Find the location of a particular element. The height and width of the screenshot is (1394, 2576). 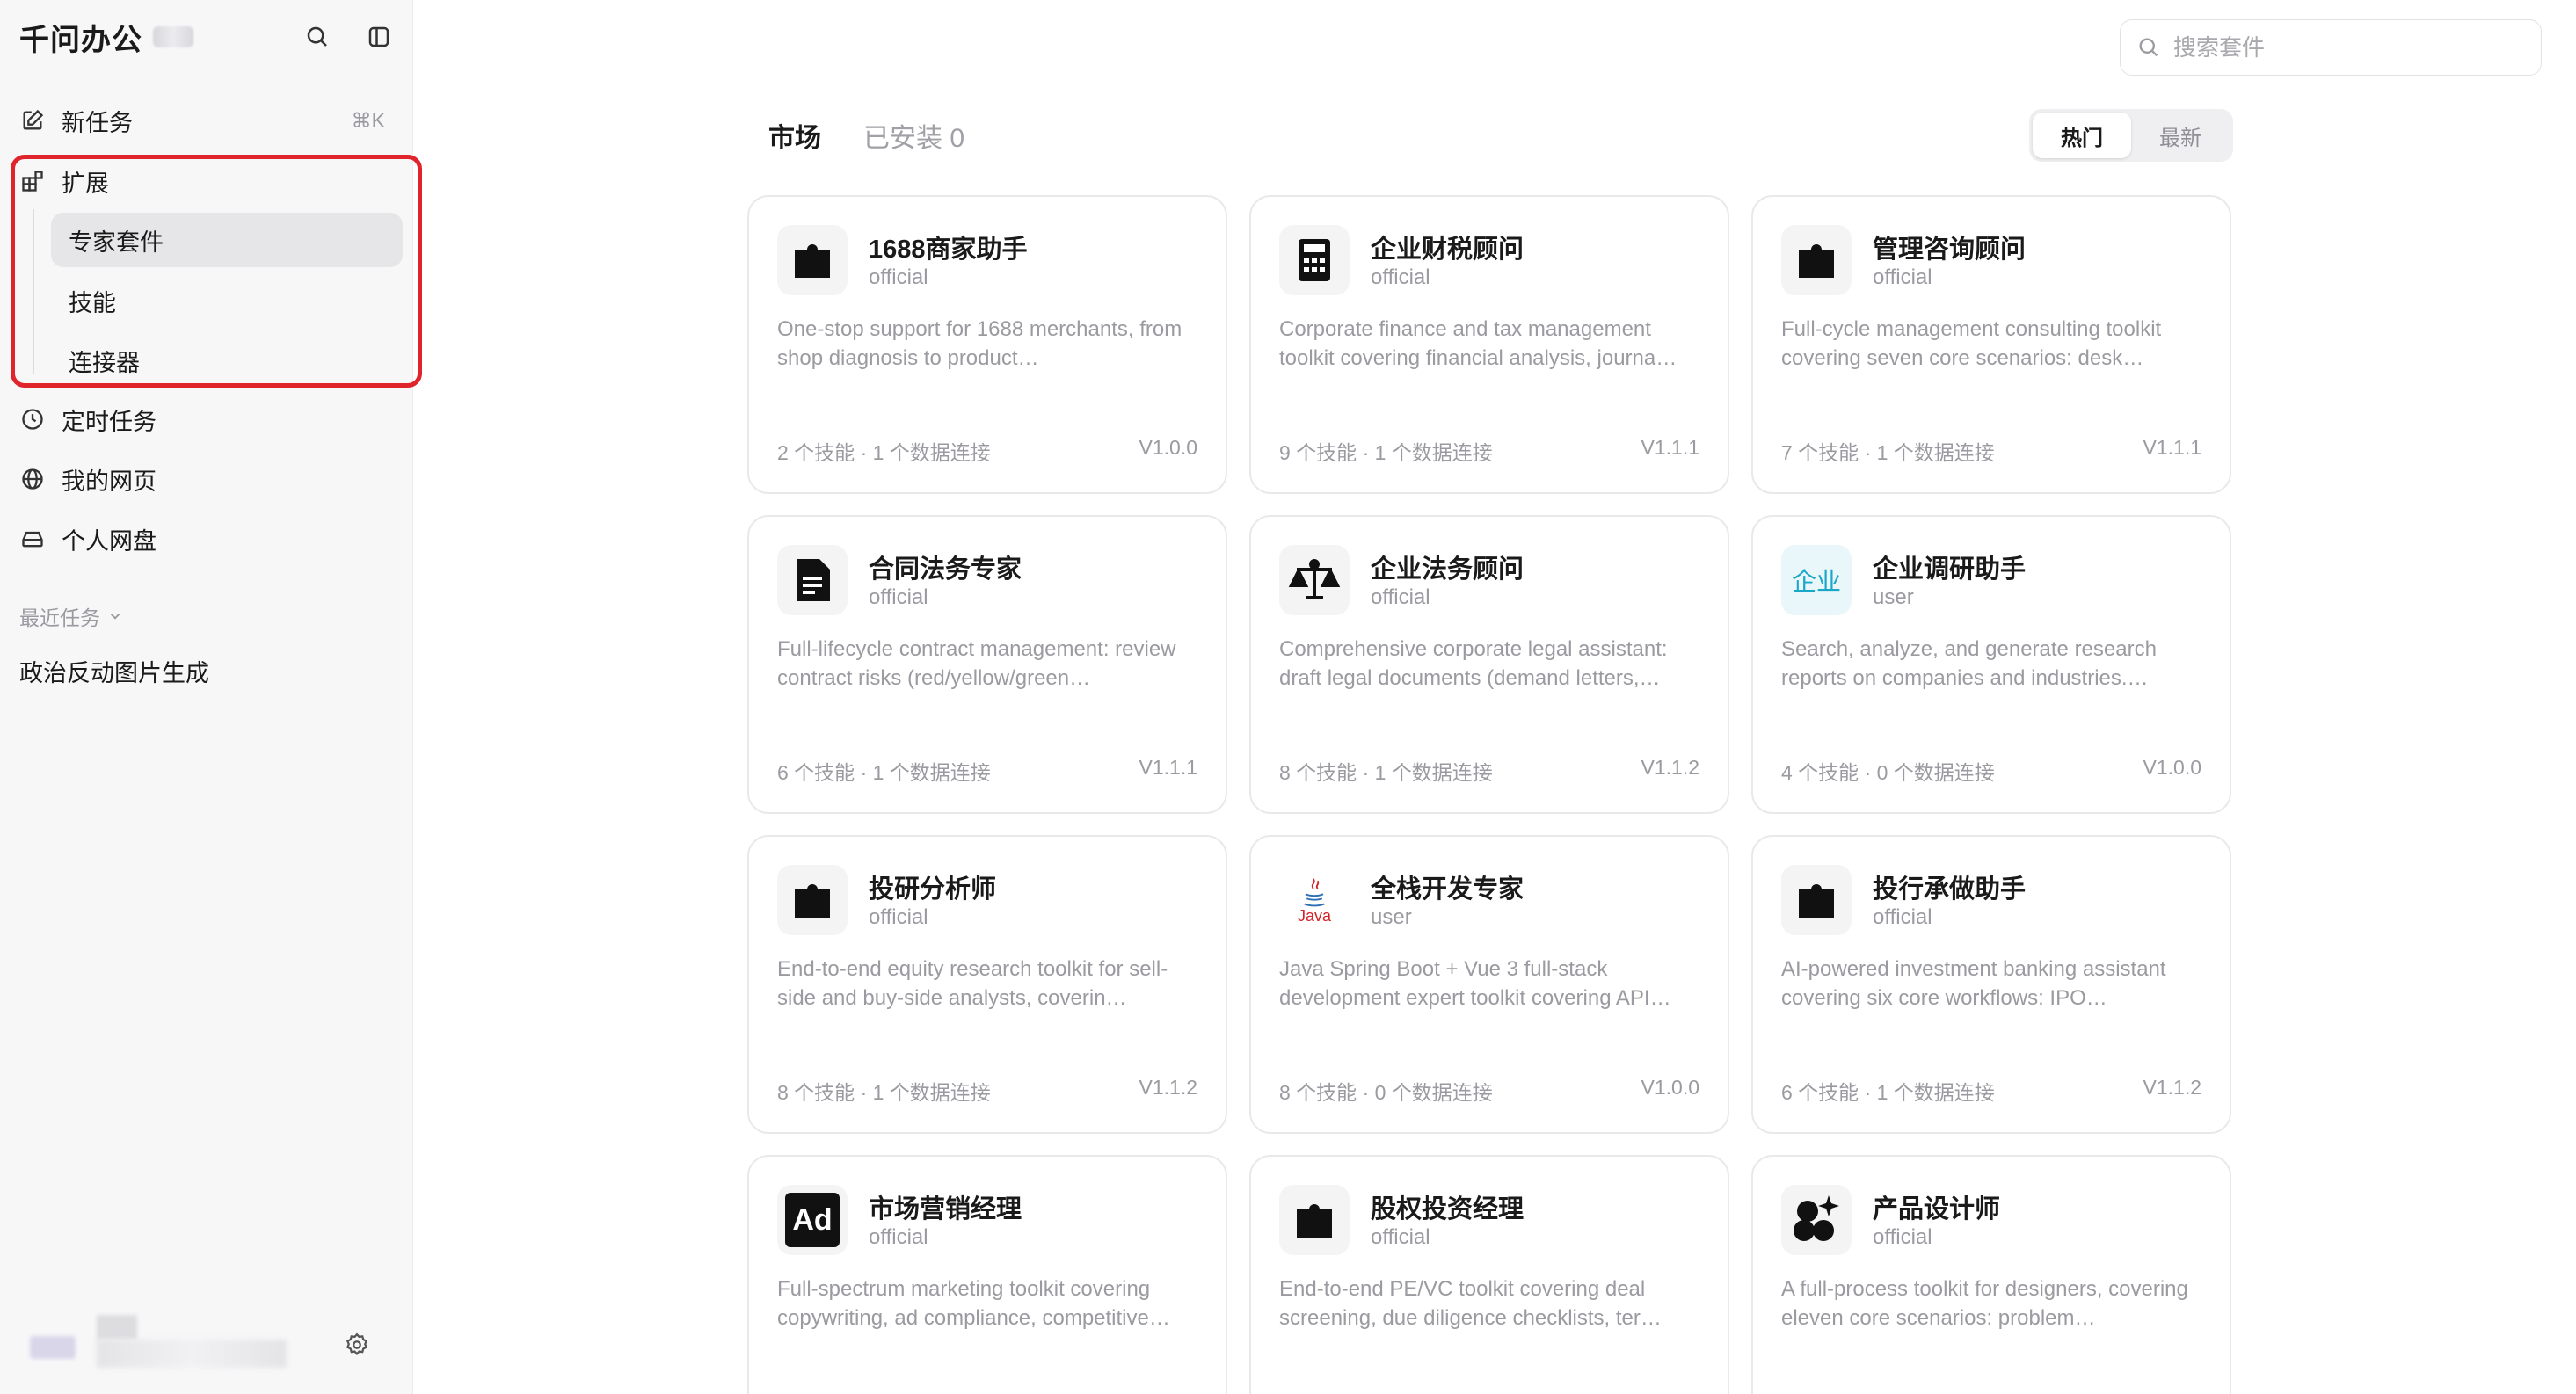

grid-plus-icon is located at coordinates (32, 181).